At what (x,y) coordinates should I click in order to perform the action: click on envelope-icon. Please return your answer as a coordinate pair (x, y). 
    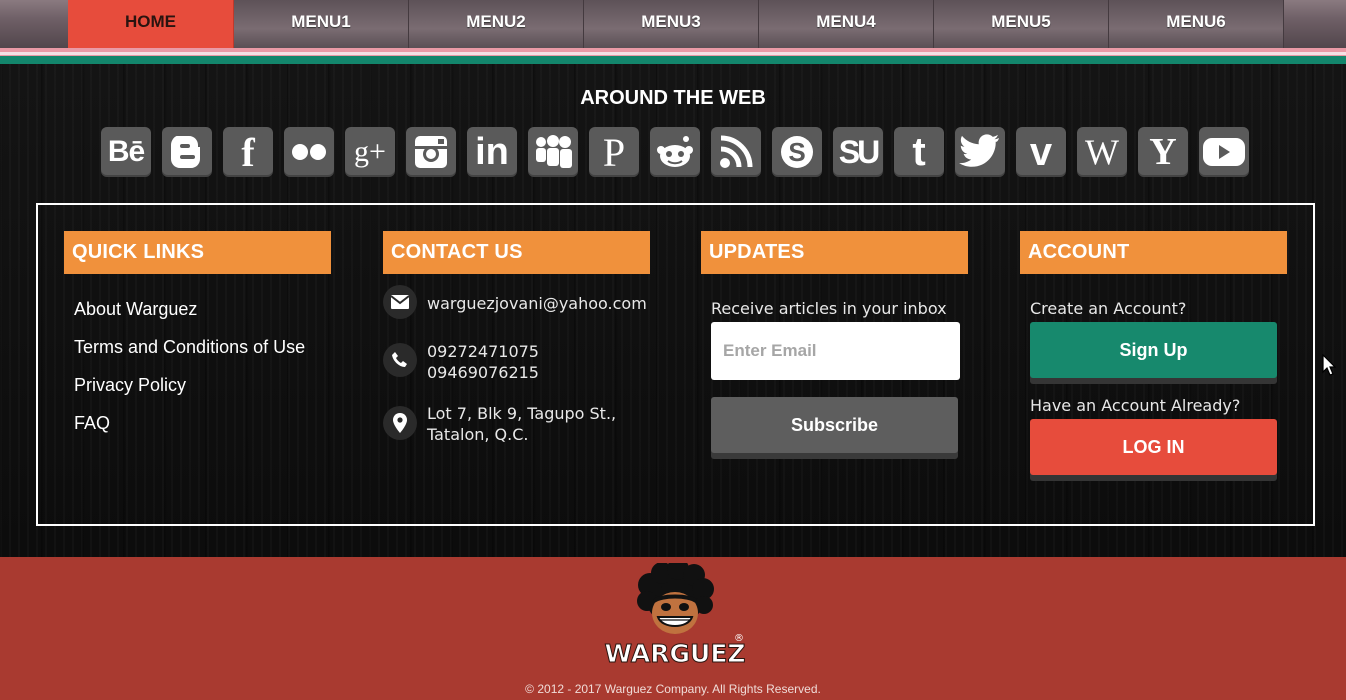
    Looking at the image, I should click on (400, 302).